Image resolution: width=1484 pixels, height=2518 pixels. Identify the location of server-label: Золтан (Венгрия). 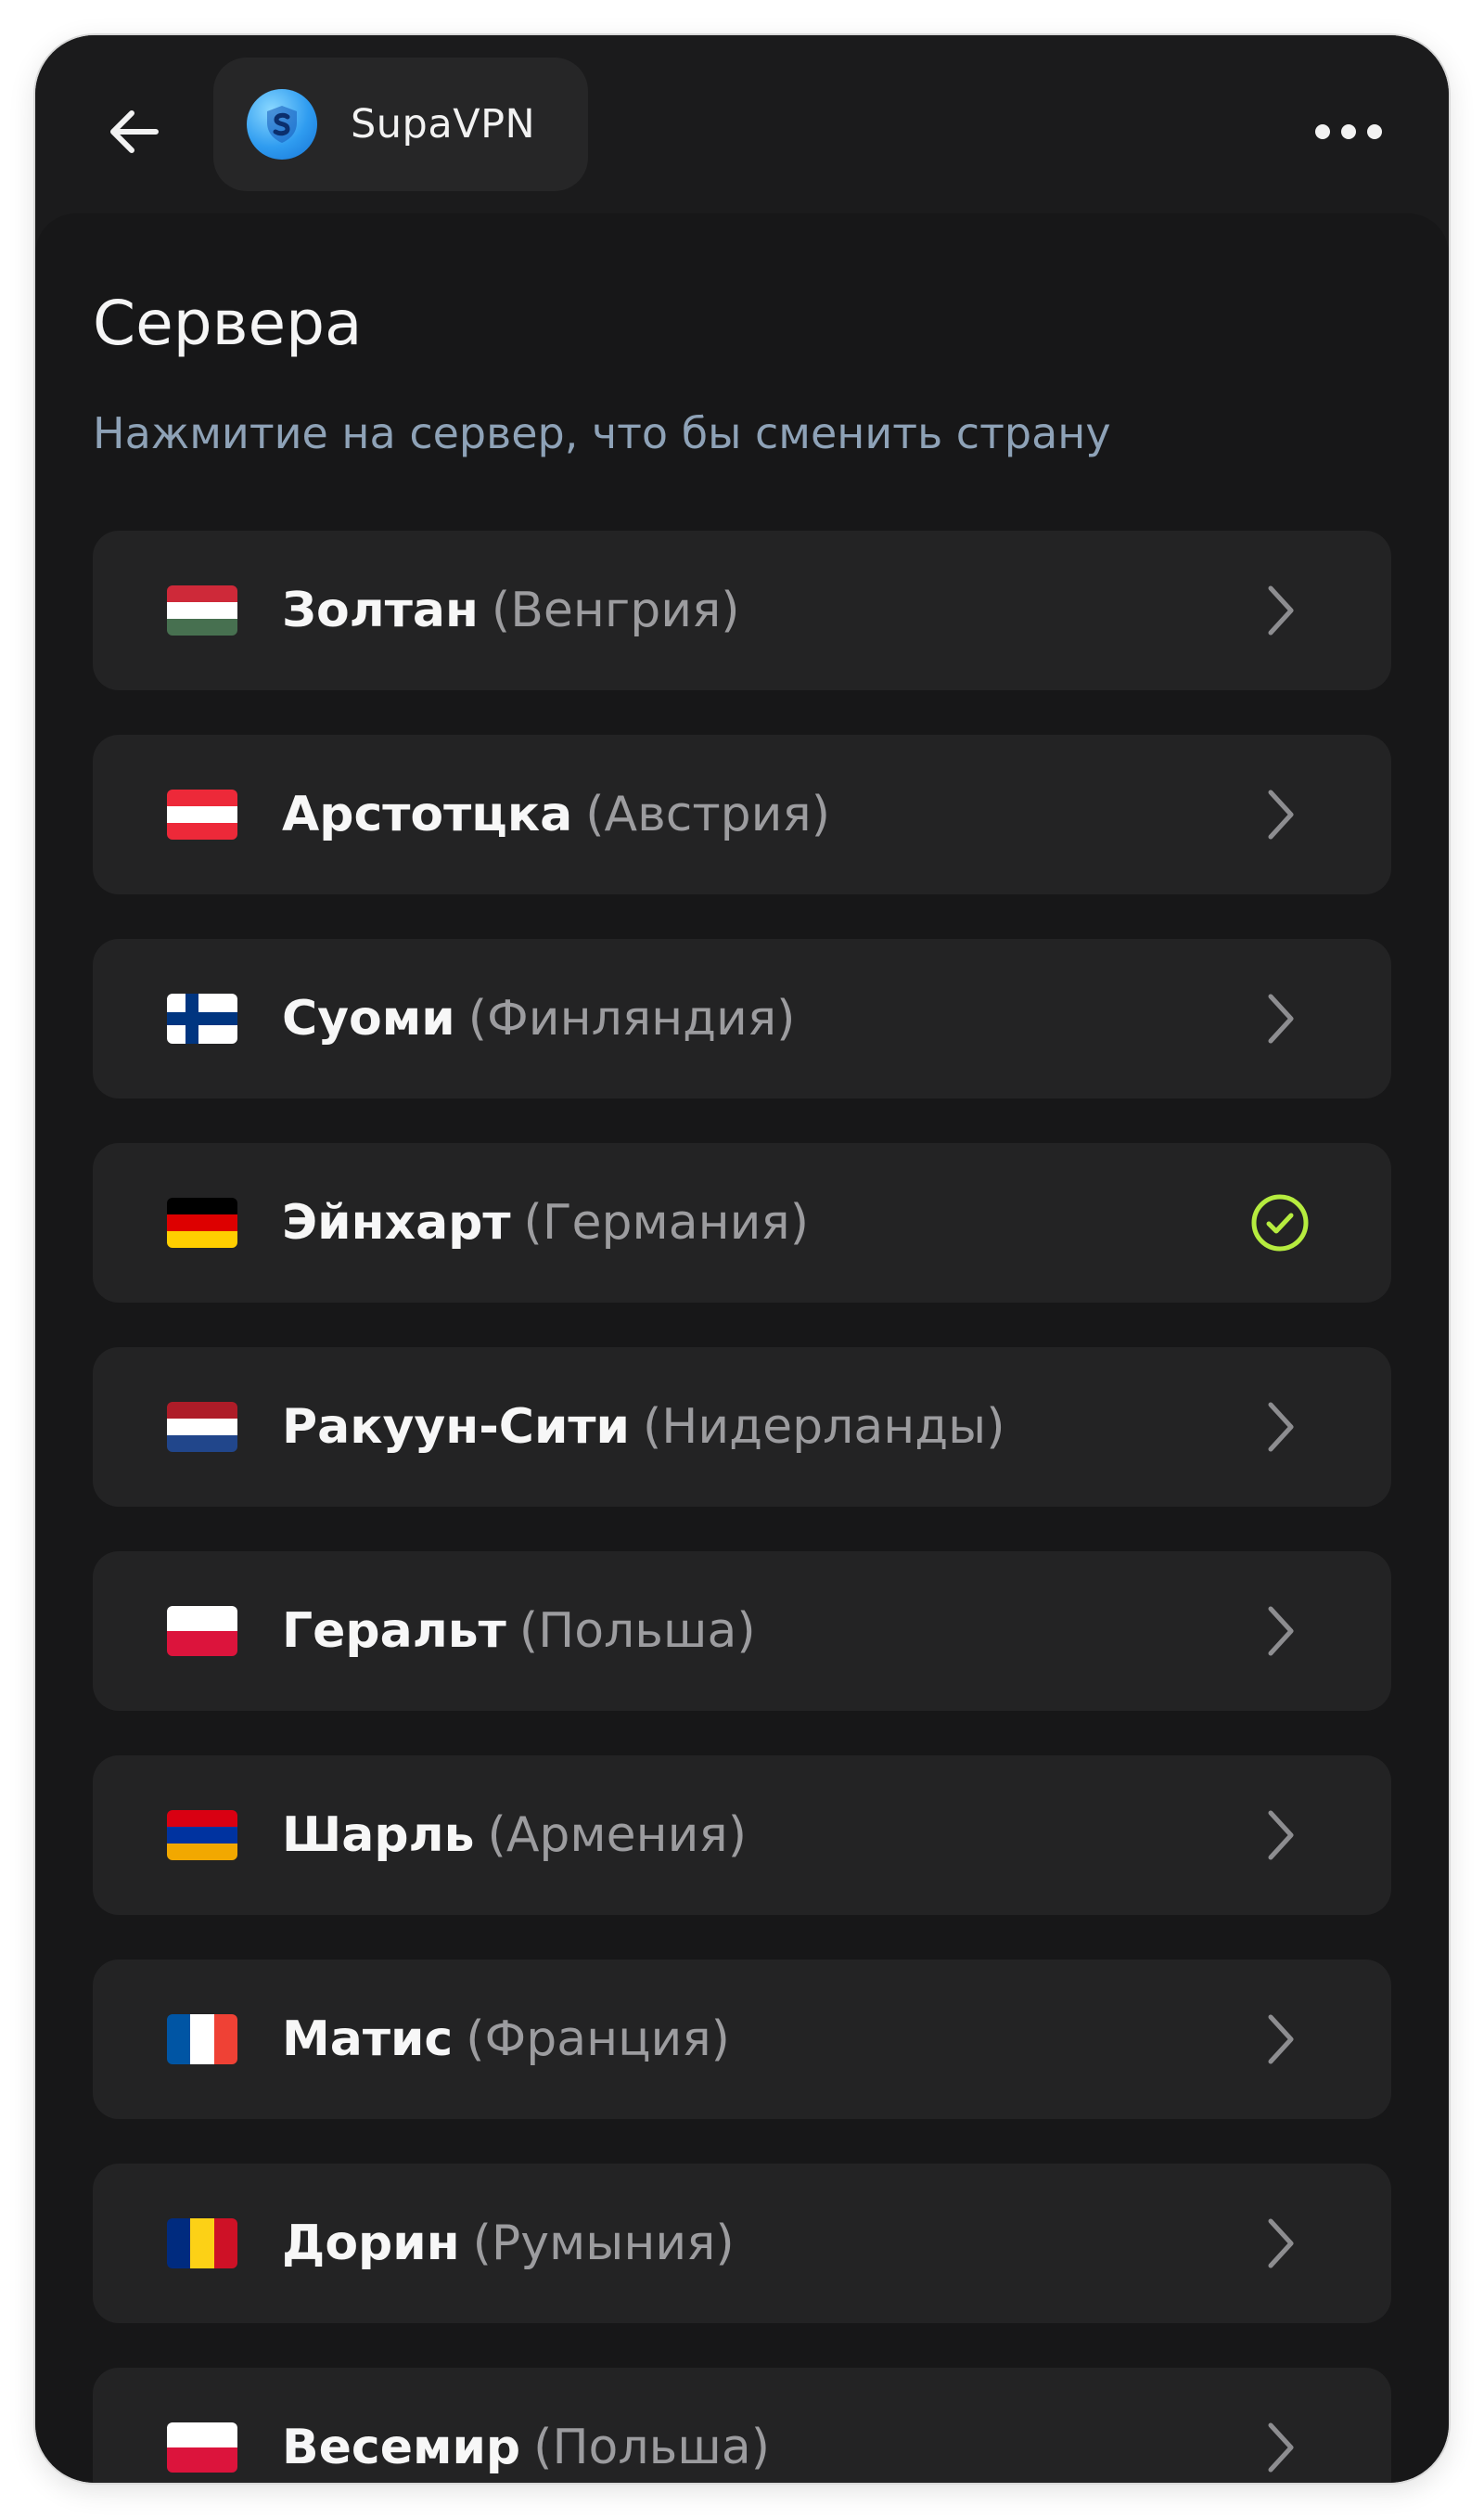
(511, 610).